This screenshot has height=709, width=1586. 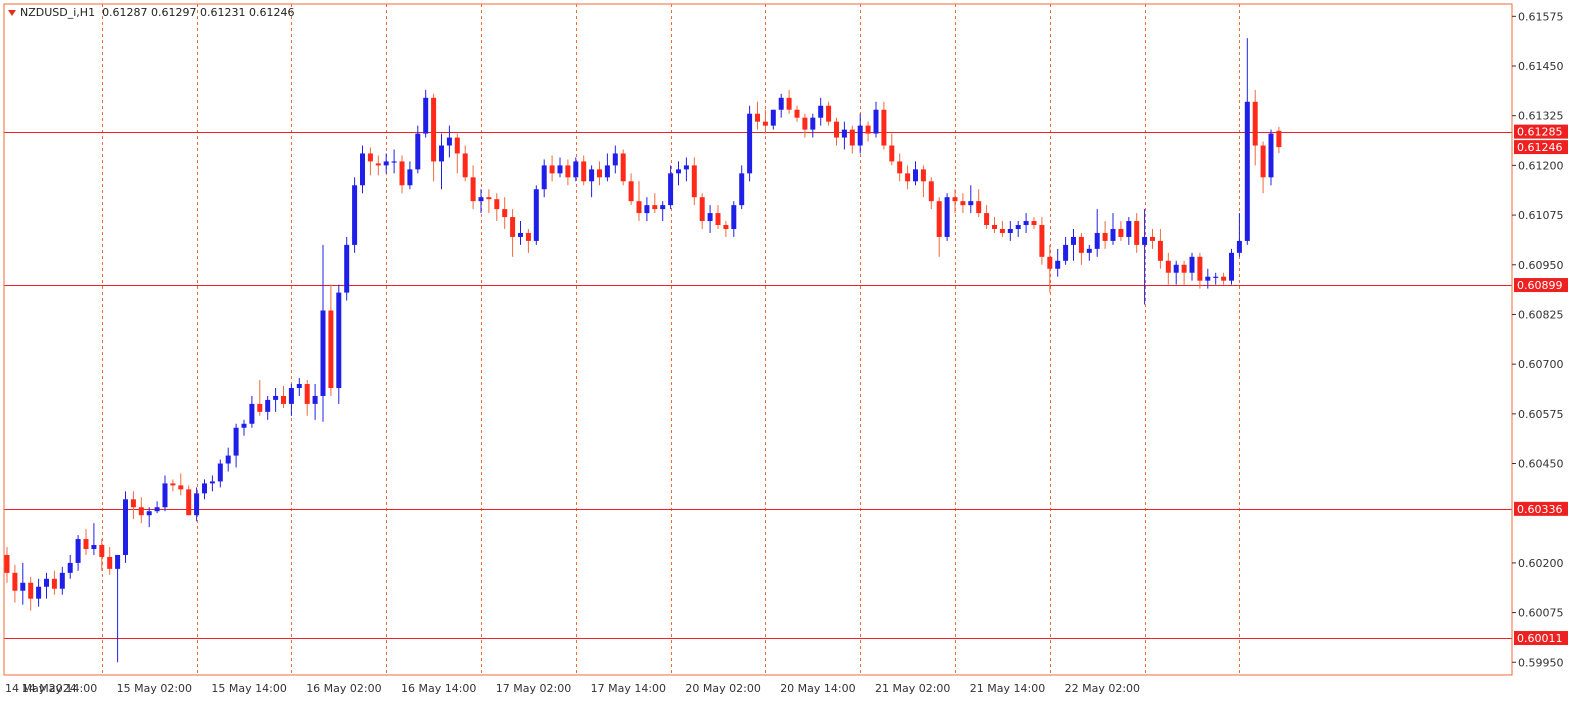 What do you see at coordinates (1541, 314) in the screenshot?
I see `price-tick-label: 0.60825` at bounding box center [1541, 314].